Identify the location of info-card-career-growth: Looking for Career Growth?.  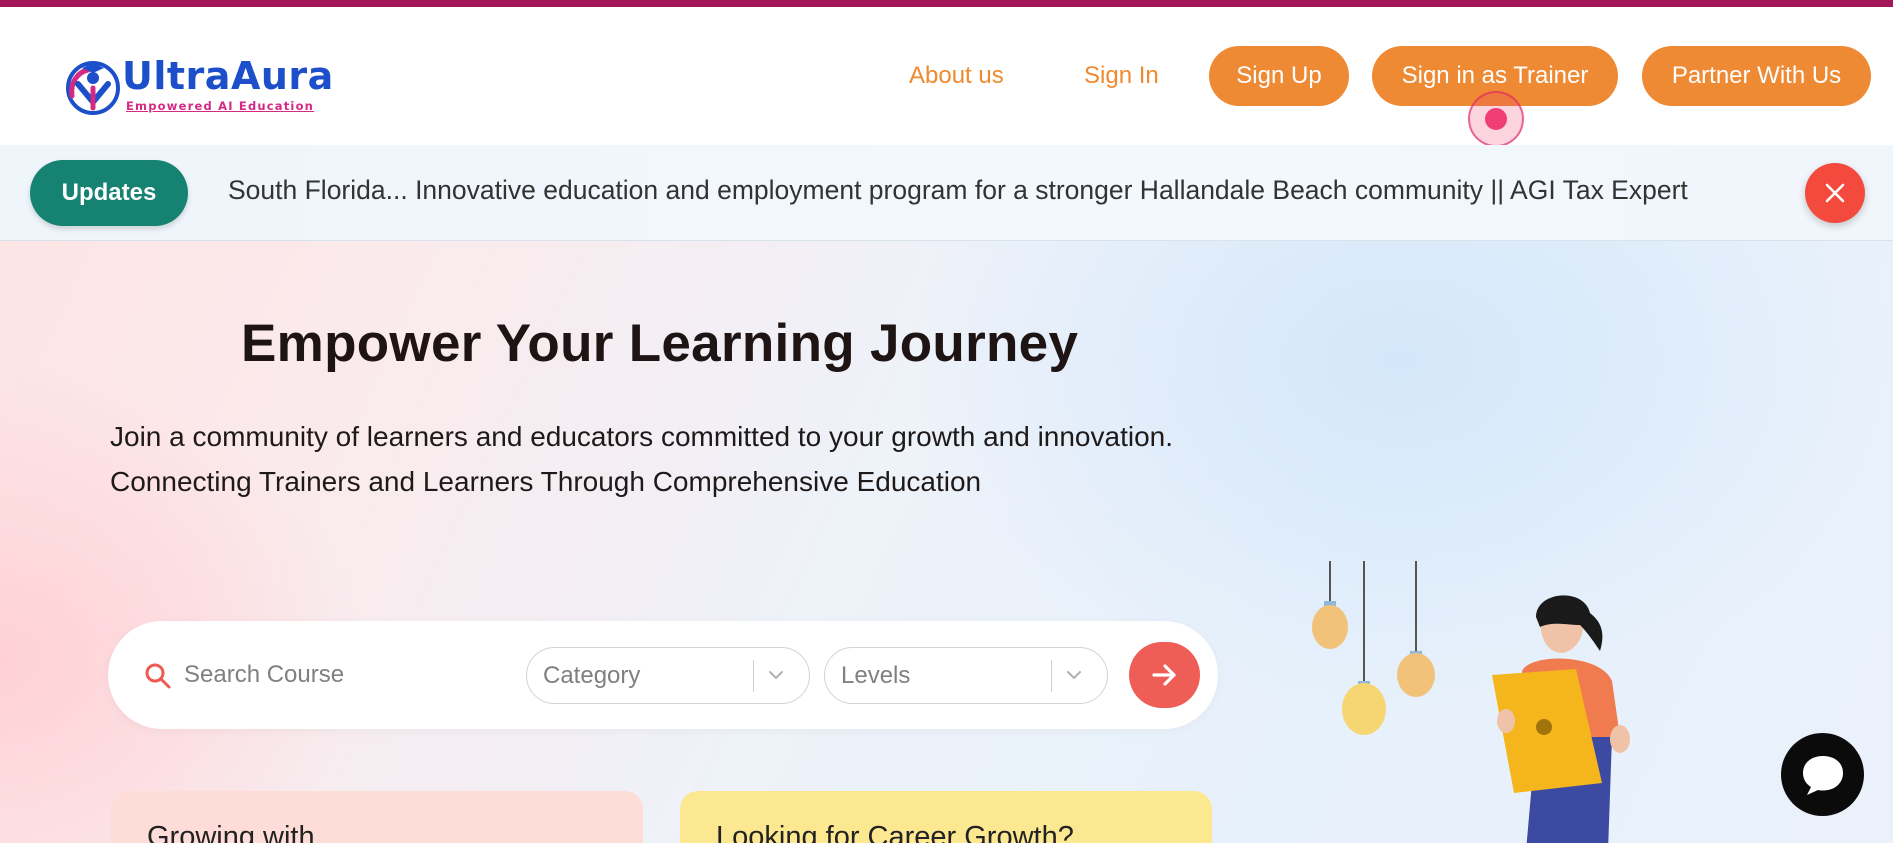
(946, 817).